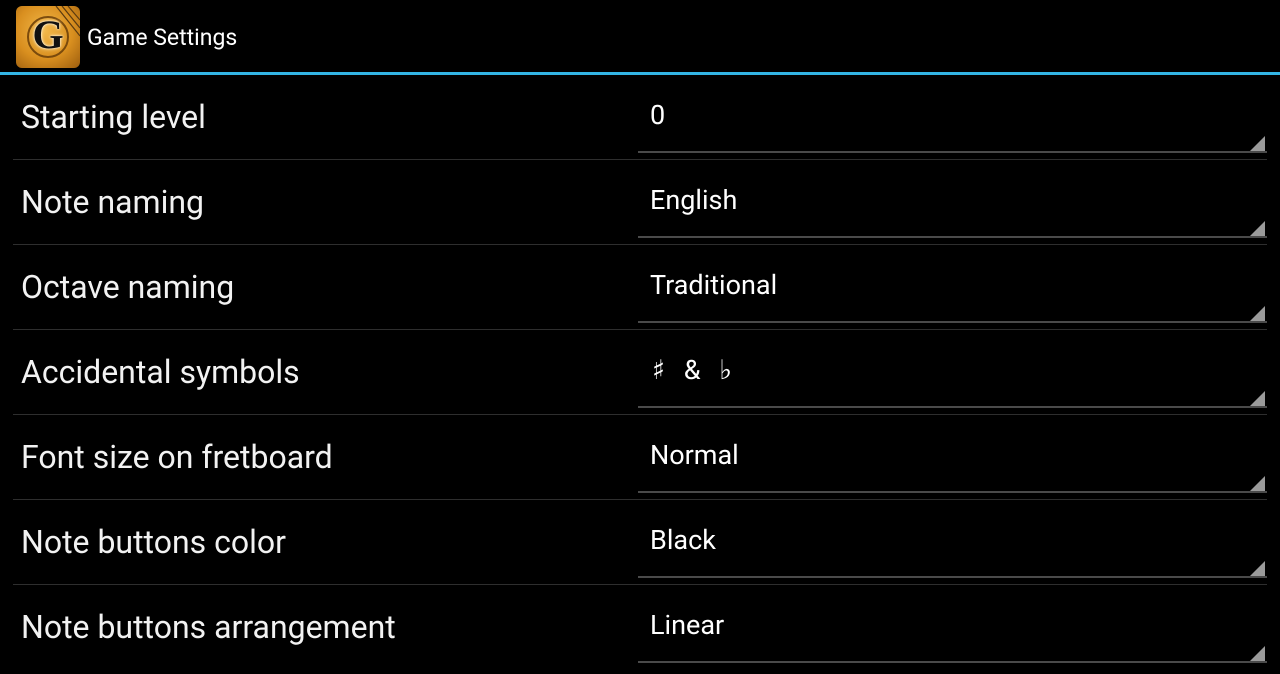 This screenshot has width=1280, height=674. What do you see at coordinates (48, 34) in the screenshot?
I see `app-logo-letter: G` at bounding box center [48, 34].